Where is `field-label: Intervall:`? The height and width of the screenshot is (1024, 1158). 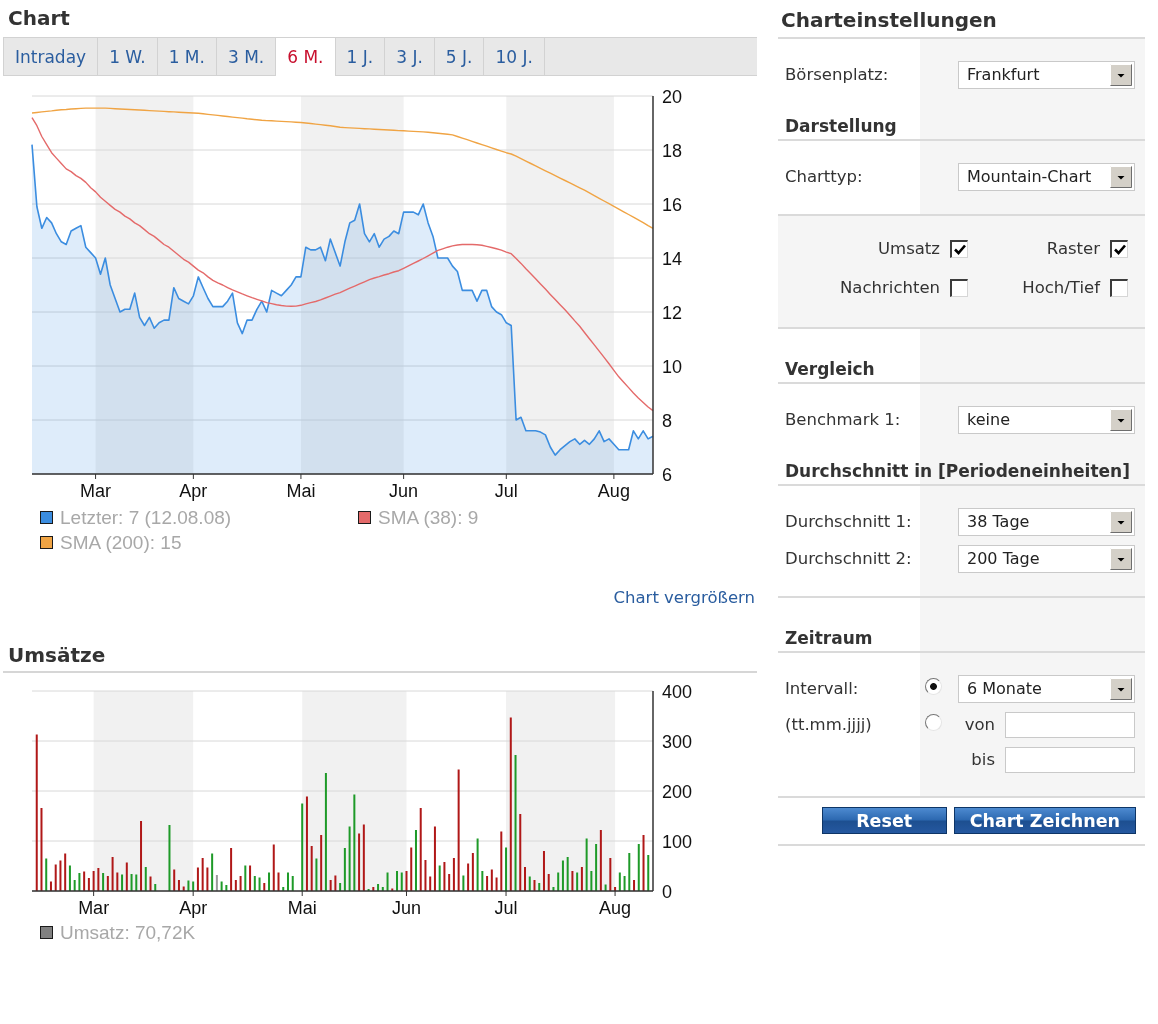 field-label: Intervall: is located at coordinates (822, 689).